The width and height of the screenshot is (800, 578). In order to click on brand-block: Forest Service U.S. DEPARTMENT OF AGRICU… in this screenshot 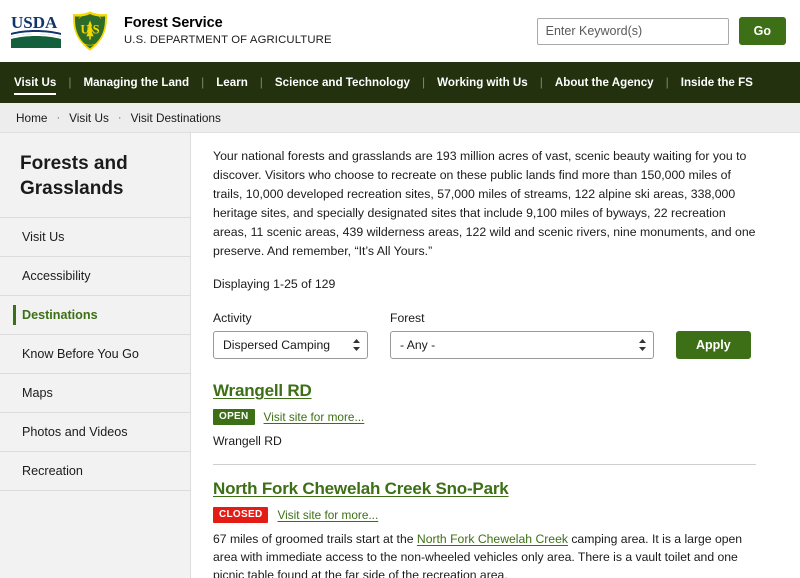, I will do `click(228, 31)`.